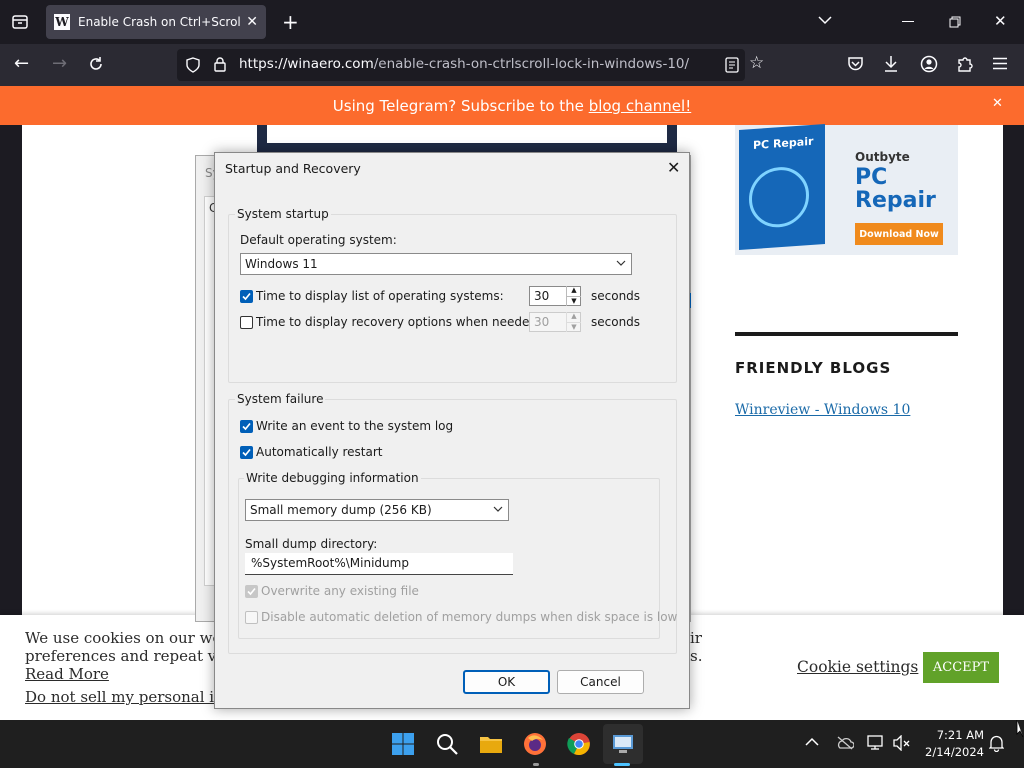 The width and height of the screenshot is (1024, 768). Describe the element at coordinates (62, 22) in the screenshot. I see `winaero-favicon: W` at that location.